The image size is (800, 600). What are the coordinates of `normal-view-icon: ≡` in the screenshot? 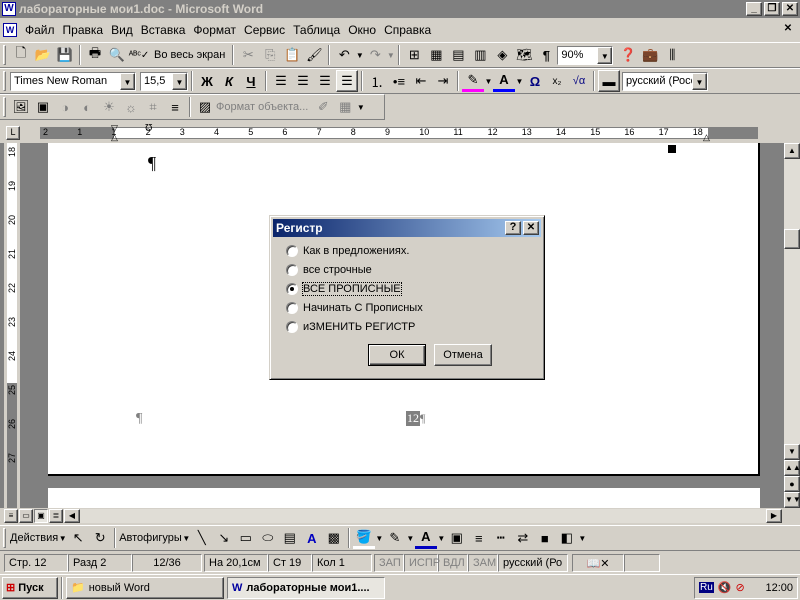 It's located at (11, 516).